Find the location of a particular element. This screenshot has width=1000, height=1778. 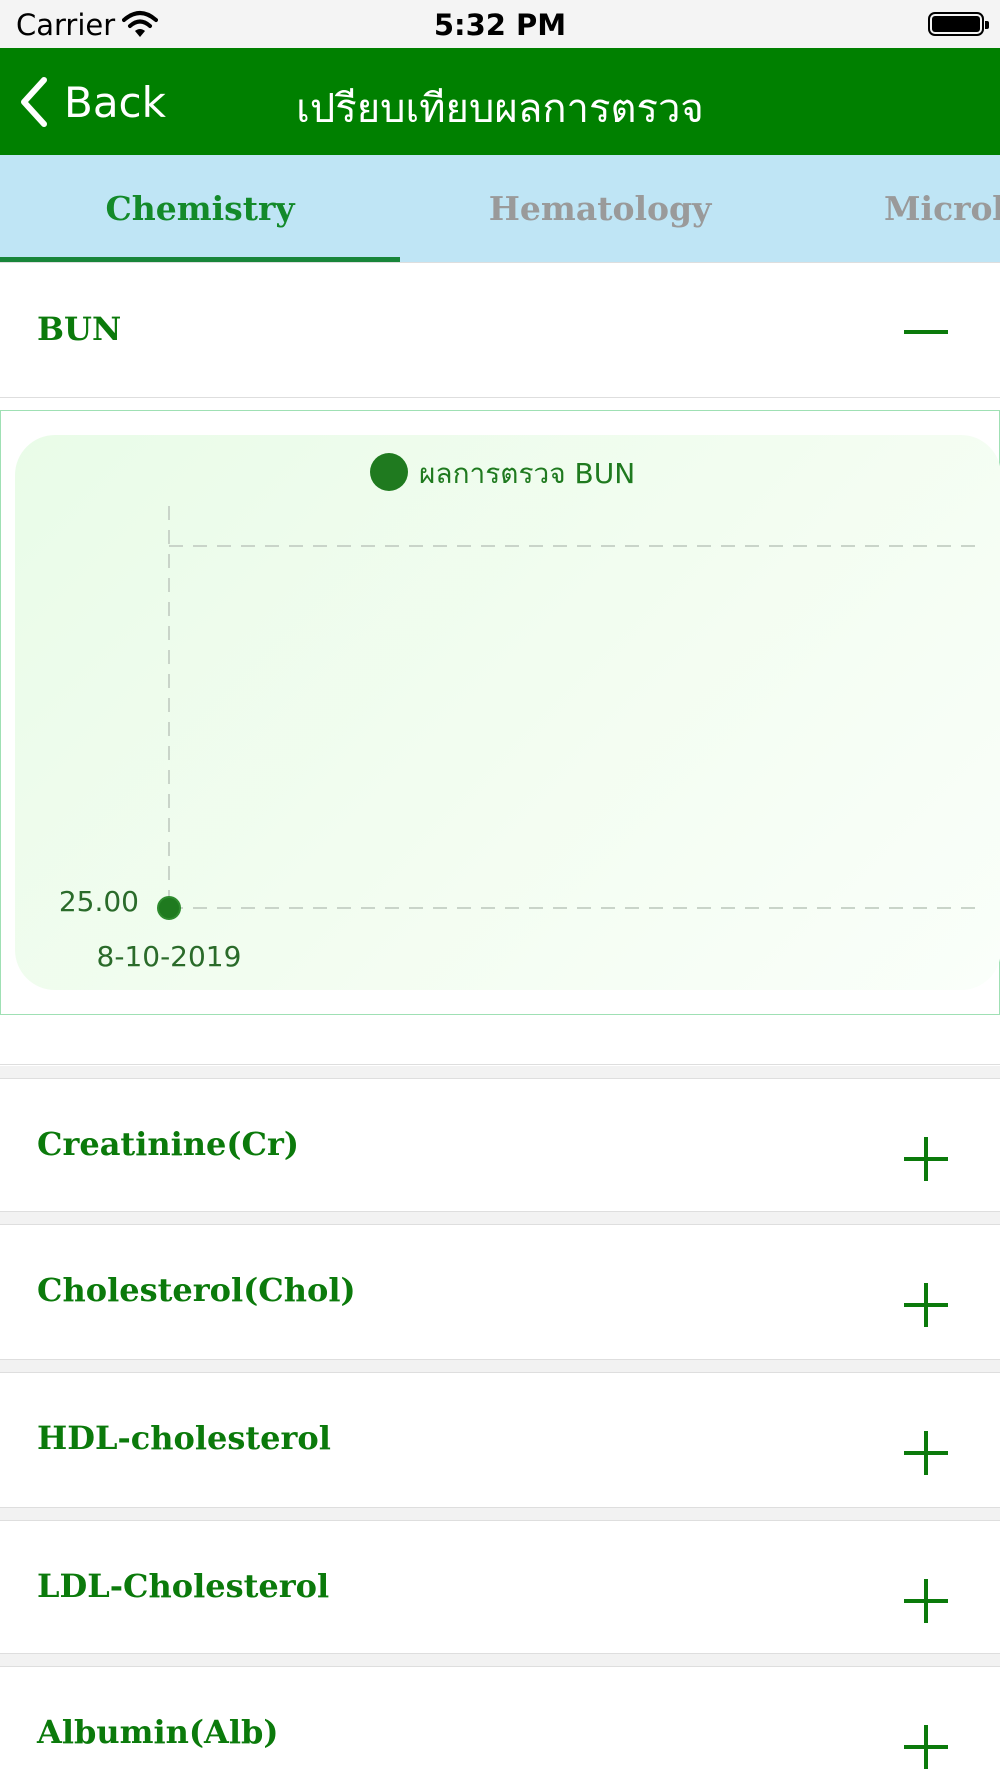

minus-icon is located at coordinates (926, 332).